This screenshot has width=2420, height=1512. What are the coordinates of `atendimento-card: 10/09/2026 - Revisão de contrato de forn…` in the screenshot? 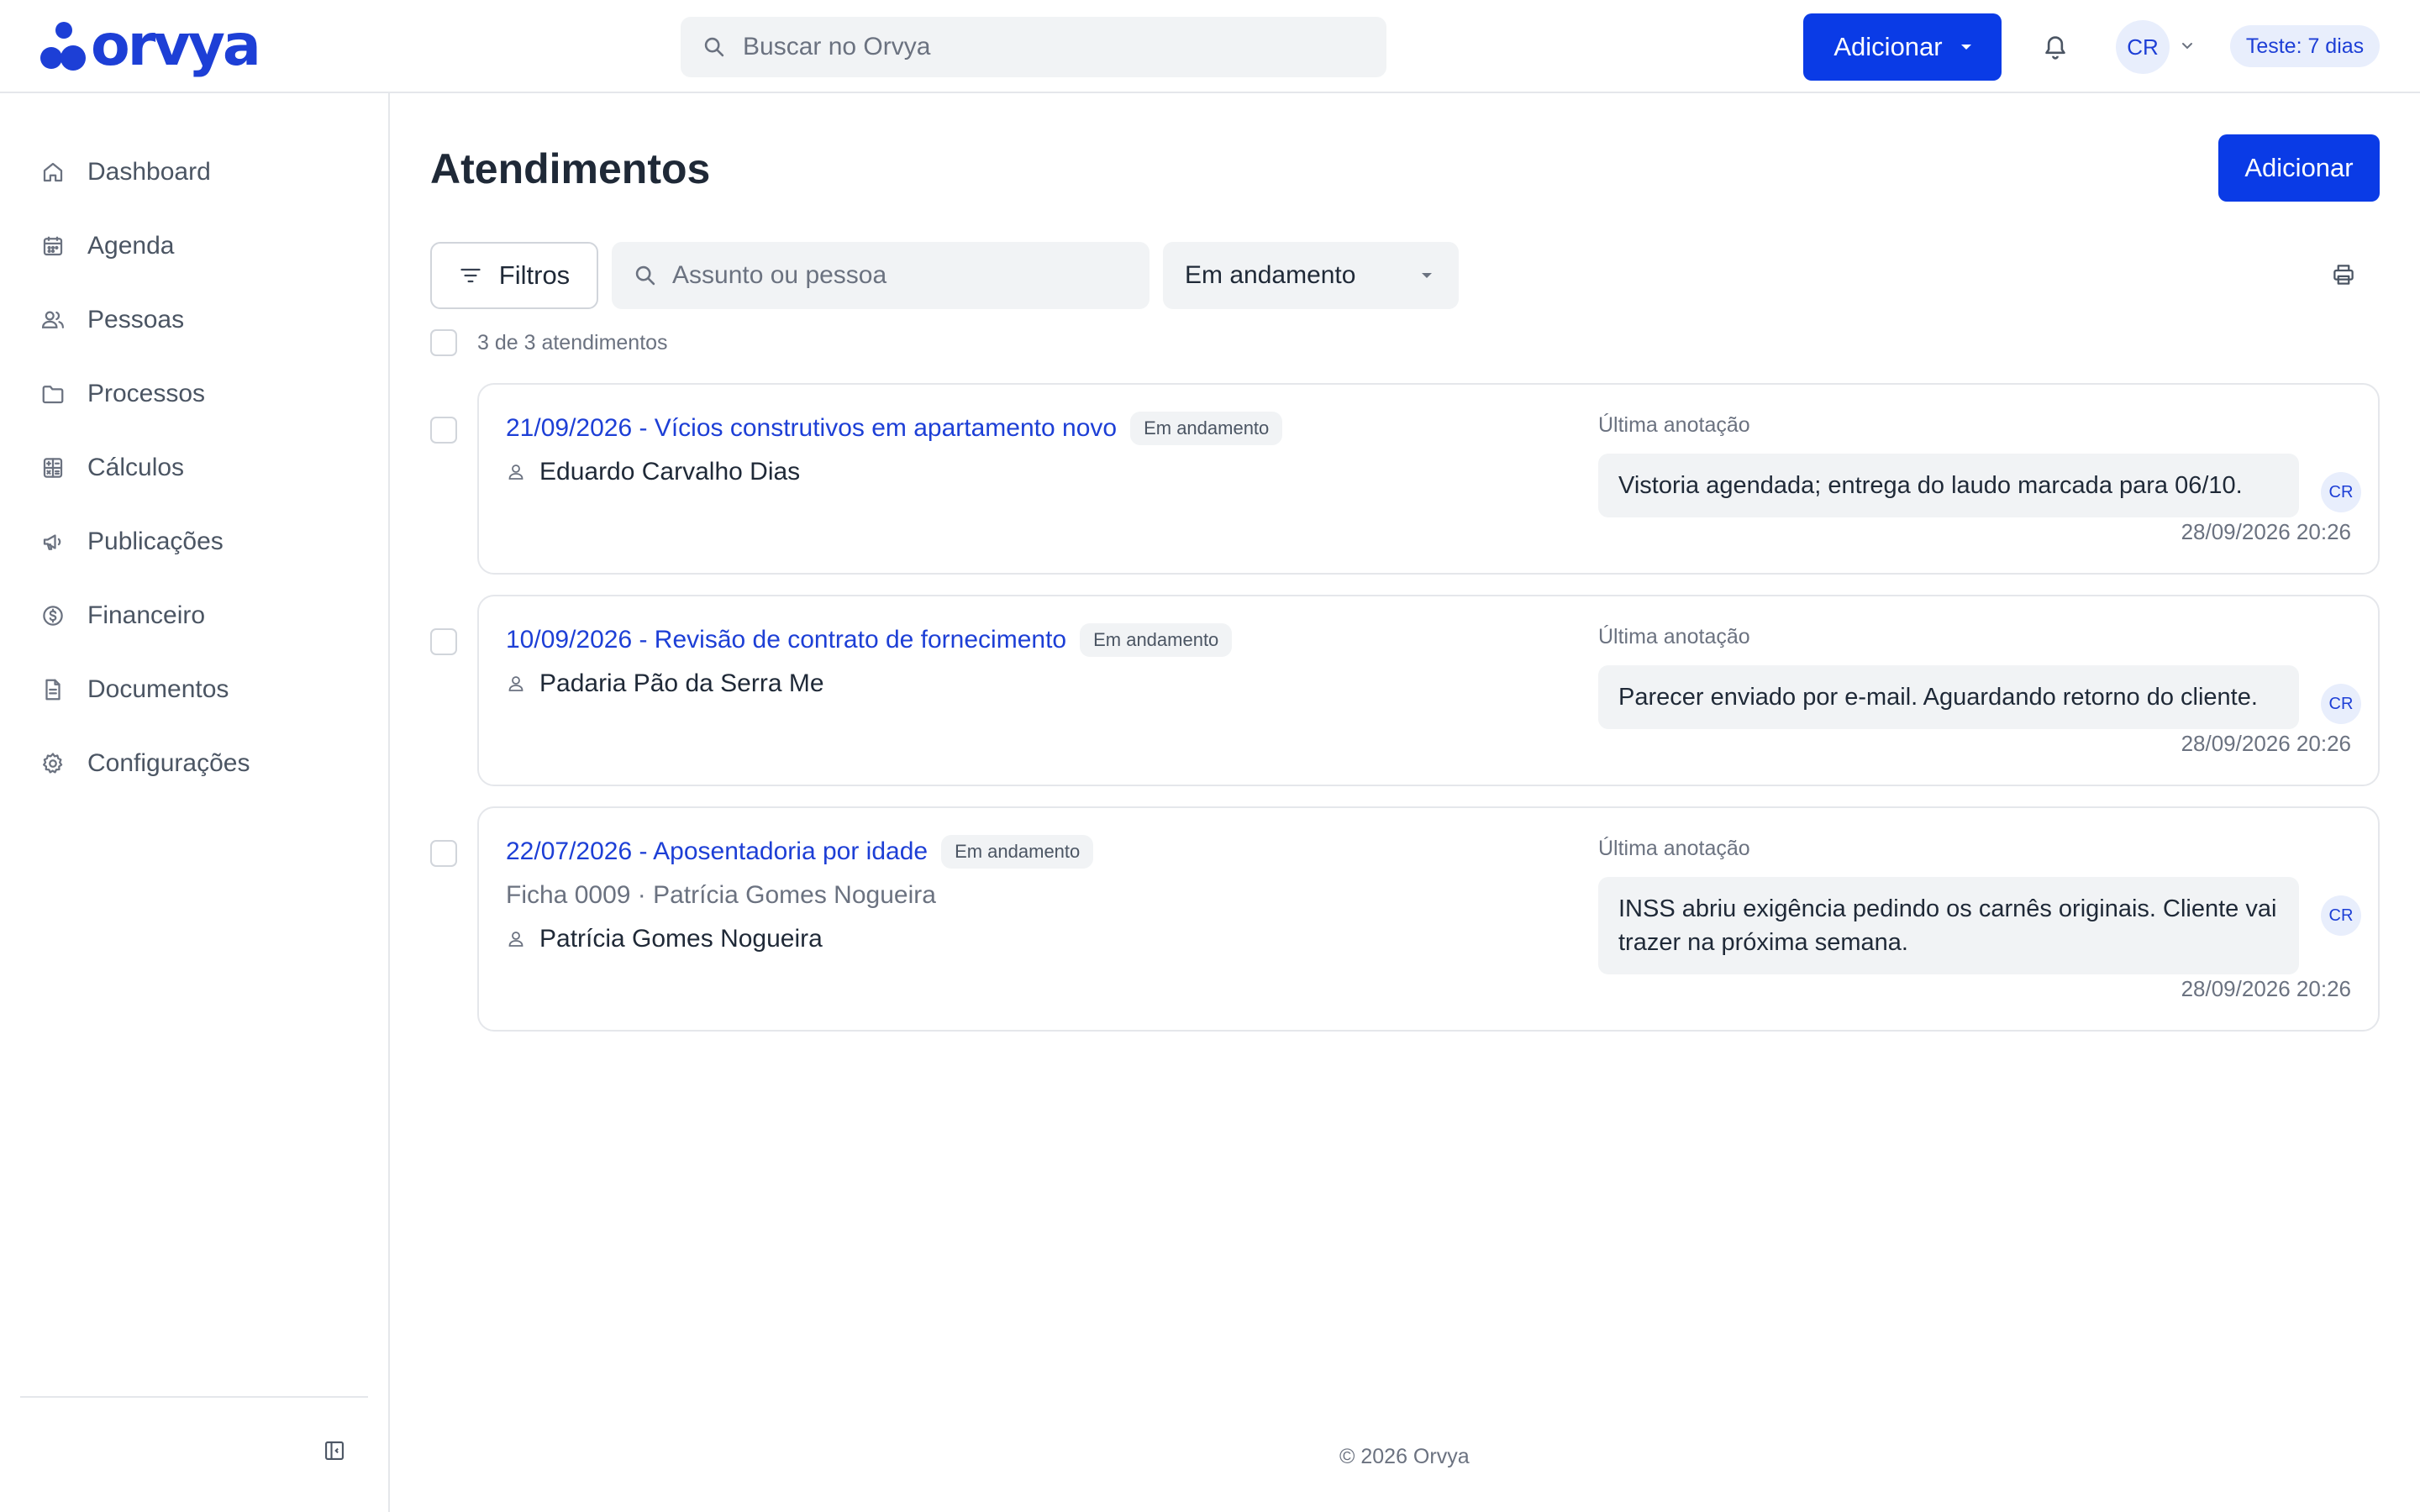 It's located at (1428, 690).